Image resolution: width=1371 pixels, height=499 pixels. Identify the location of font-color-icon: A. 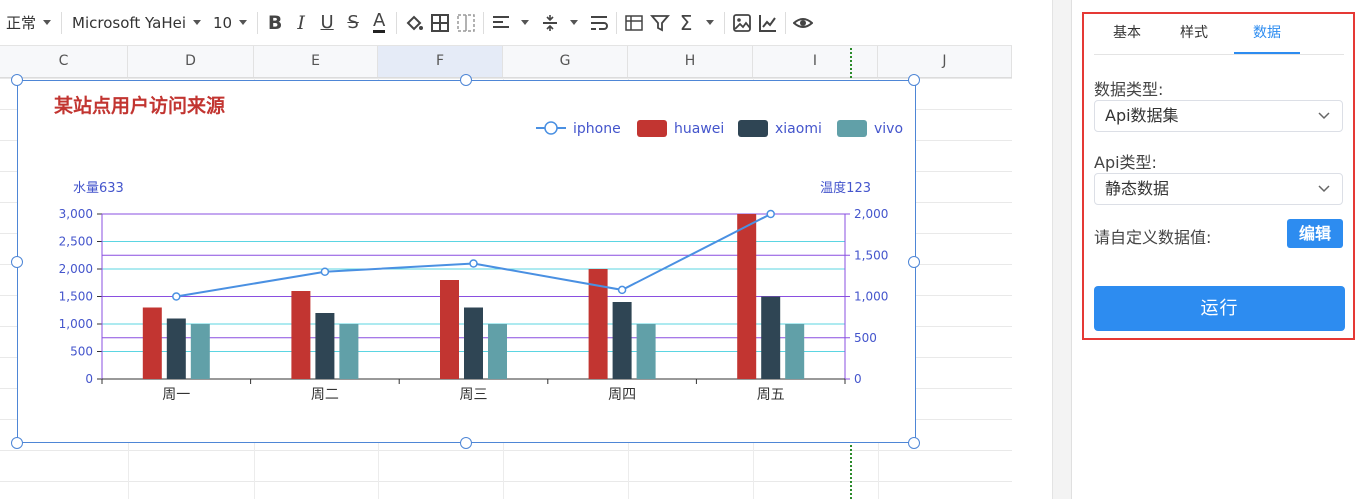
(379, 23).